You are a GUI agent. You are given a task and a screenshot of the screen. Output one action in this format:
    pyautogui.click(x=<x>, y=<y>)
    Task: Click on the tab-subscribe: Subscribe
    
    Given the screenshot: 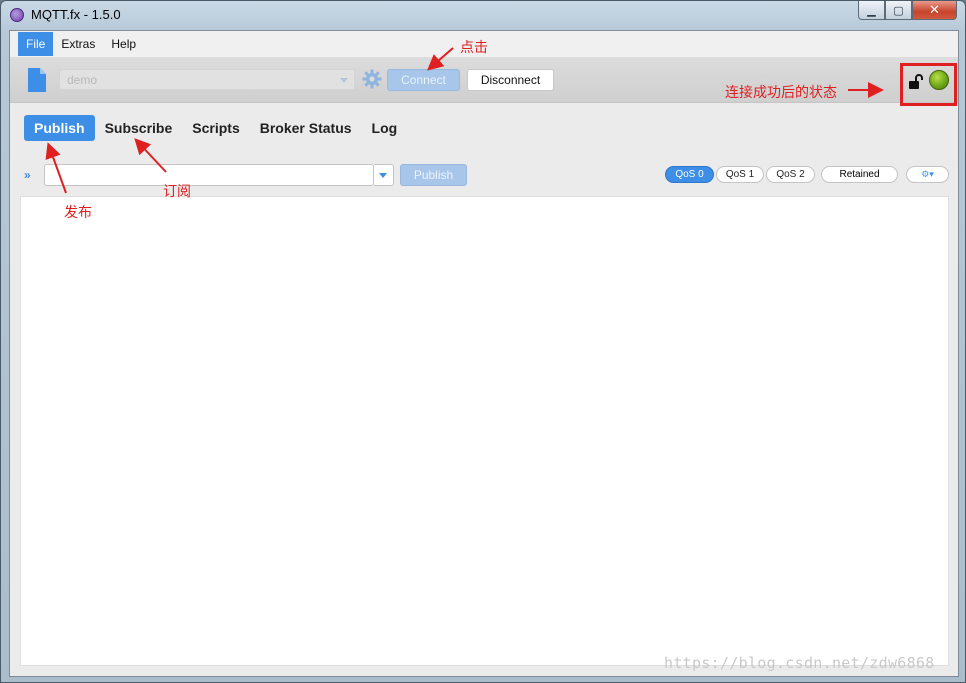 What is the action you would take?
    pyautogui.click(x=139, y=128)
    